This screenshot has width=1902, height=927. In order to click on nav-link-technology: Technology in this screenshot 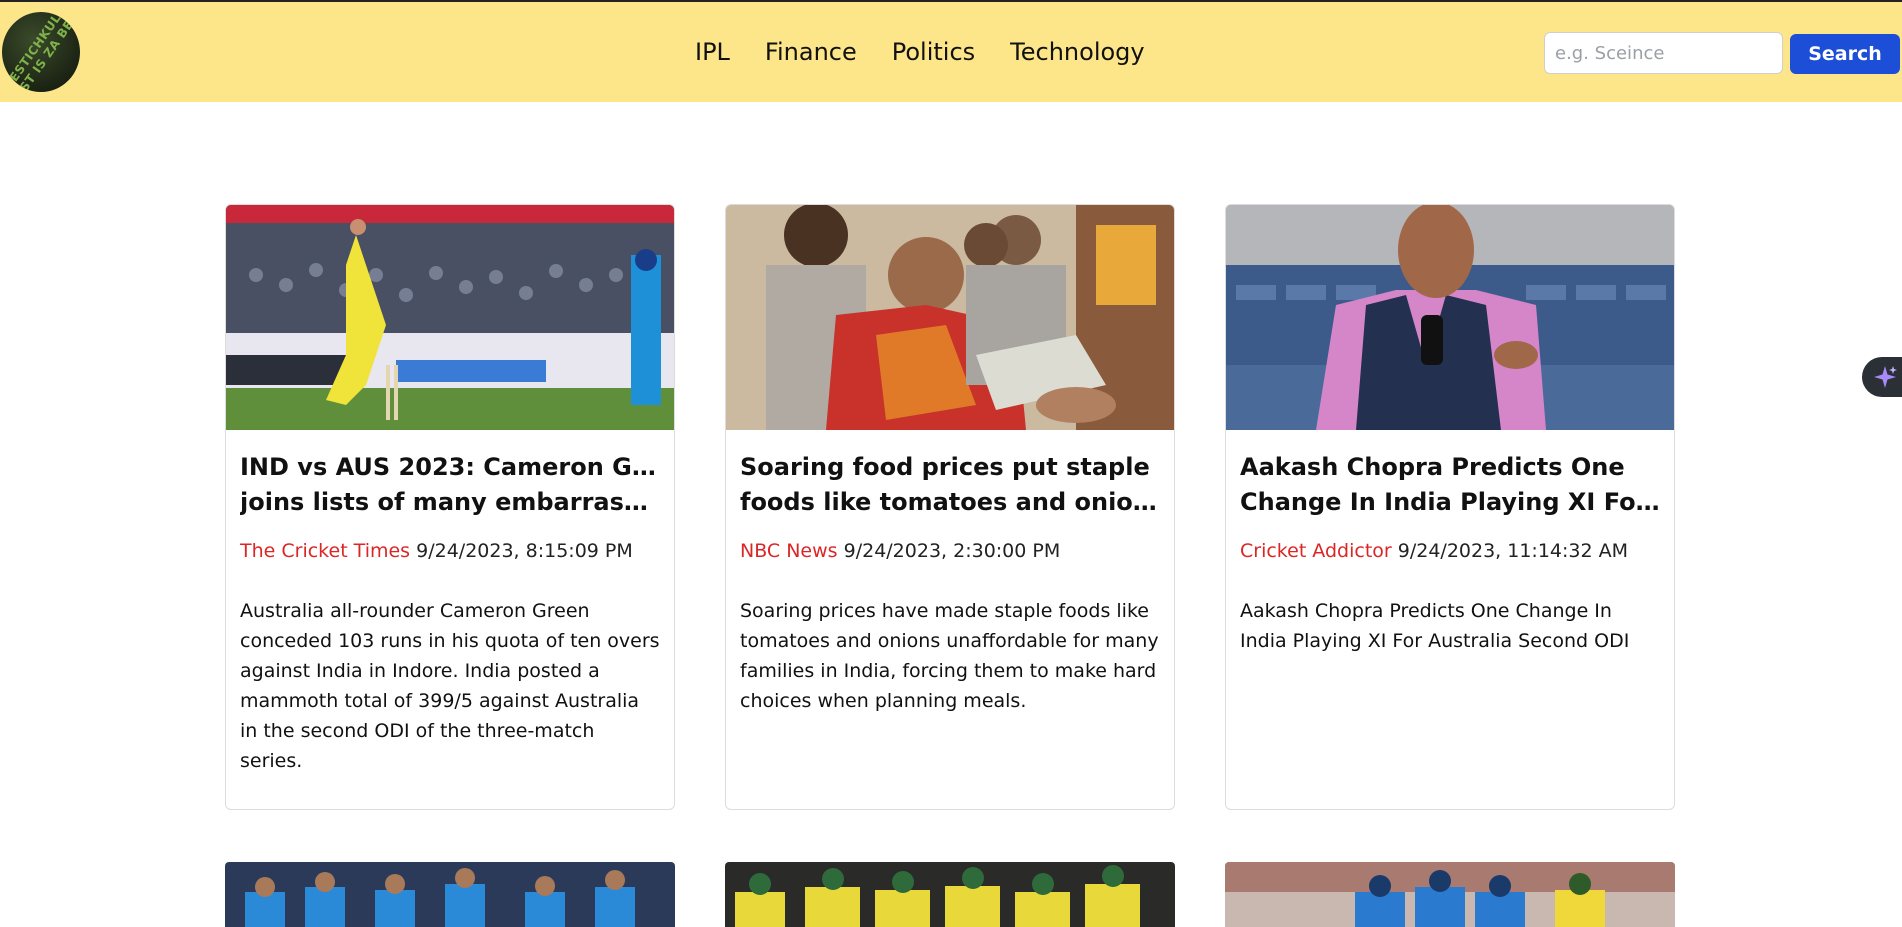, I will do `click(1077, 52)`.